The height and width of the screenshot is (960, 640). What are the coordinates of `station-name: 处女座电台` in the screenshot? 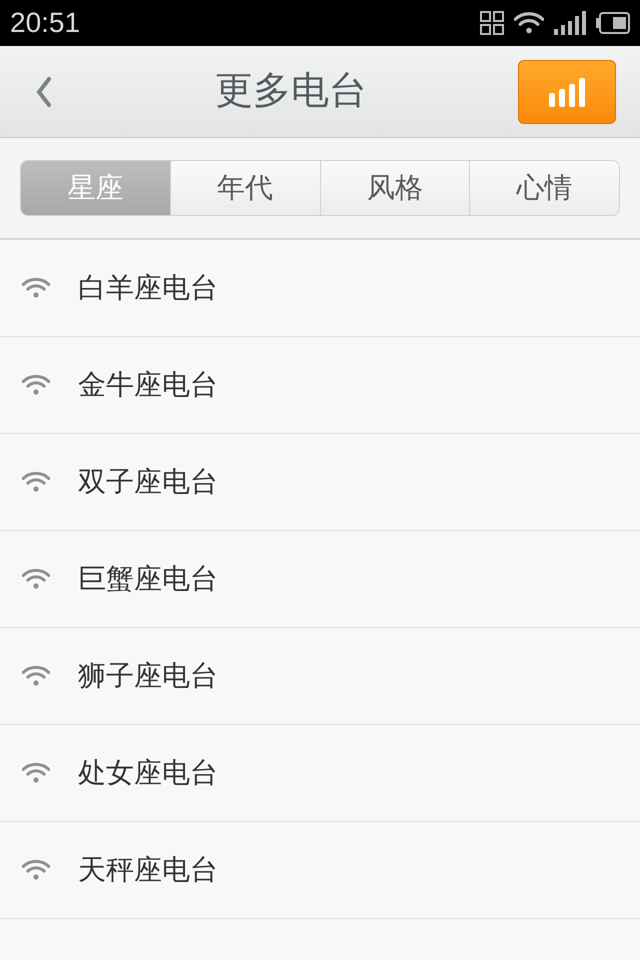 It's located at (148, 773).